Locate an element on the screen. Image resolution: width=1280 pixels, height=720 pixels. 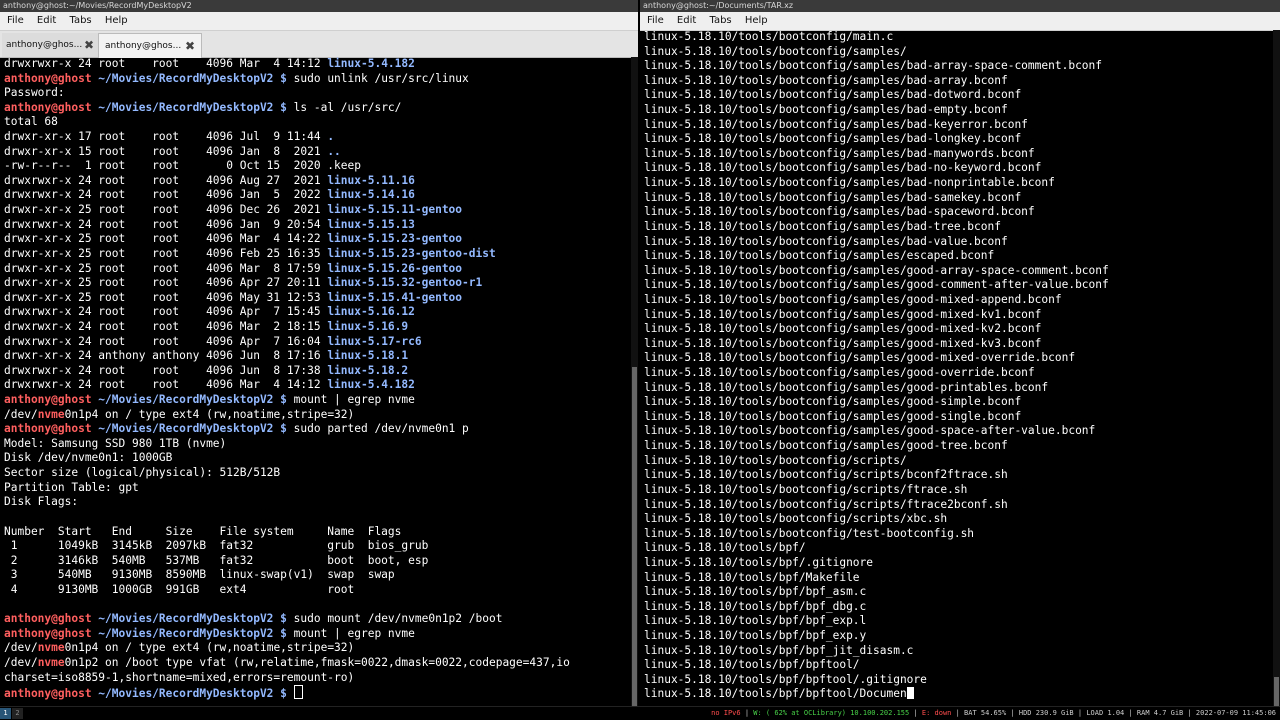
workspace-button: 2 is located at coordinates (17, 713).